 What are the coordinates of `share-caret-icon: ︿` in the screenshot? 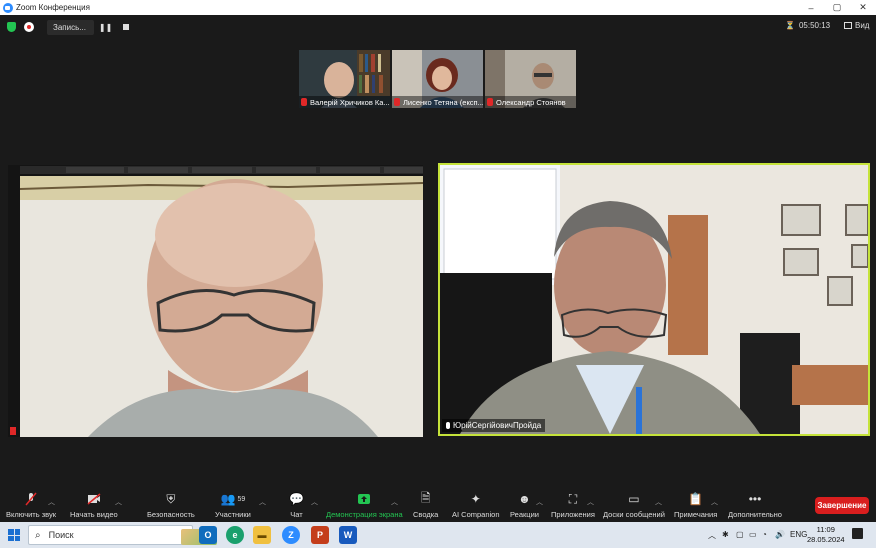 It's located at (394, 502).